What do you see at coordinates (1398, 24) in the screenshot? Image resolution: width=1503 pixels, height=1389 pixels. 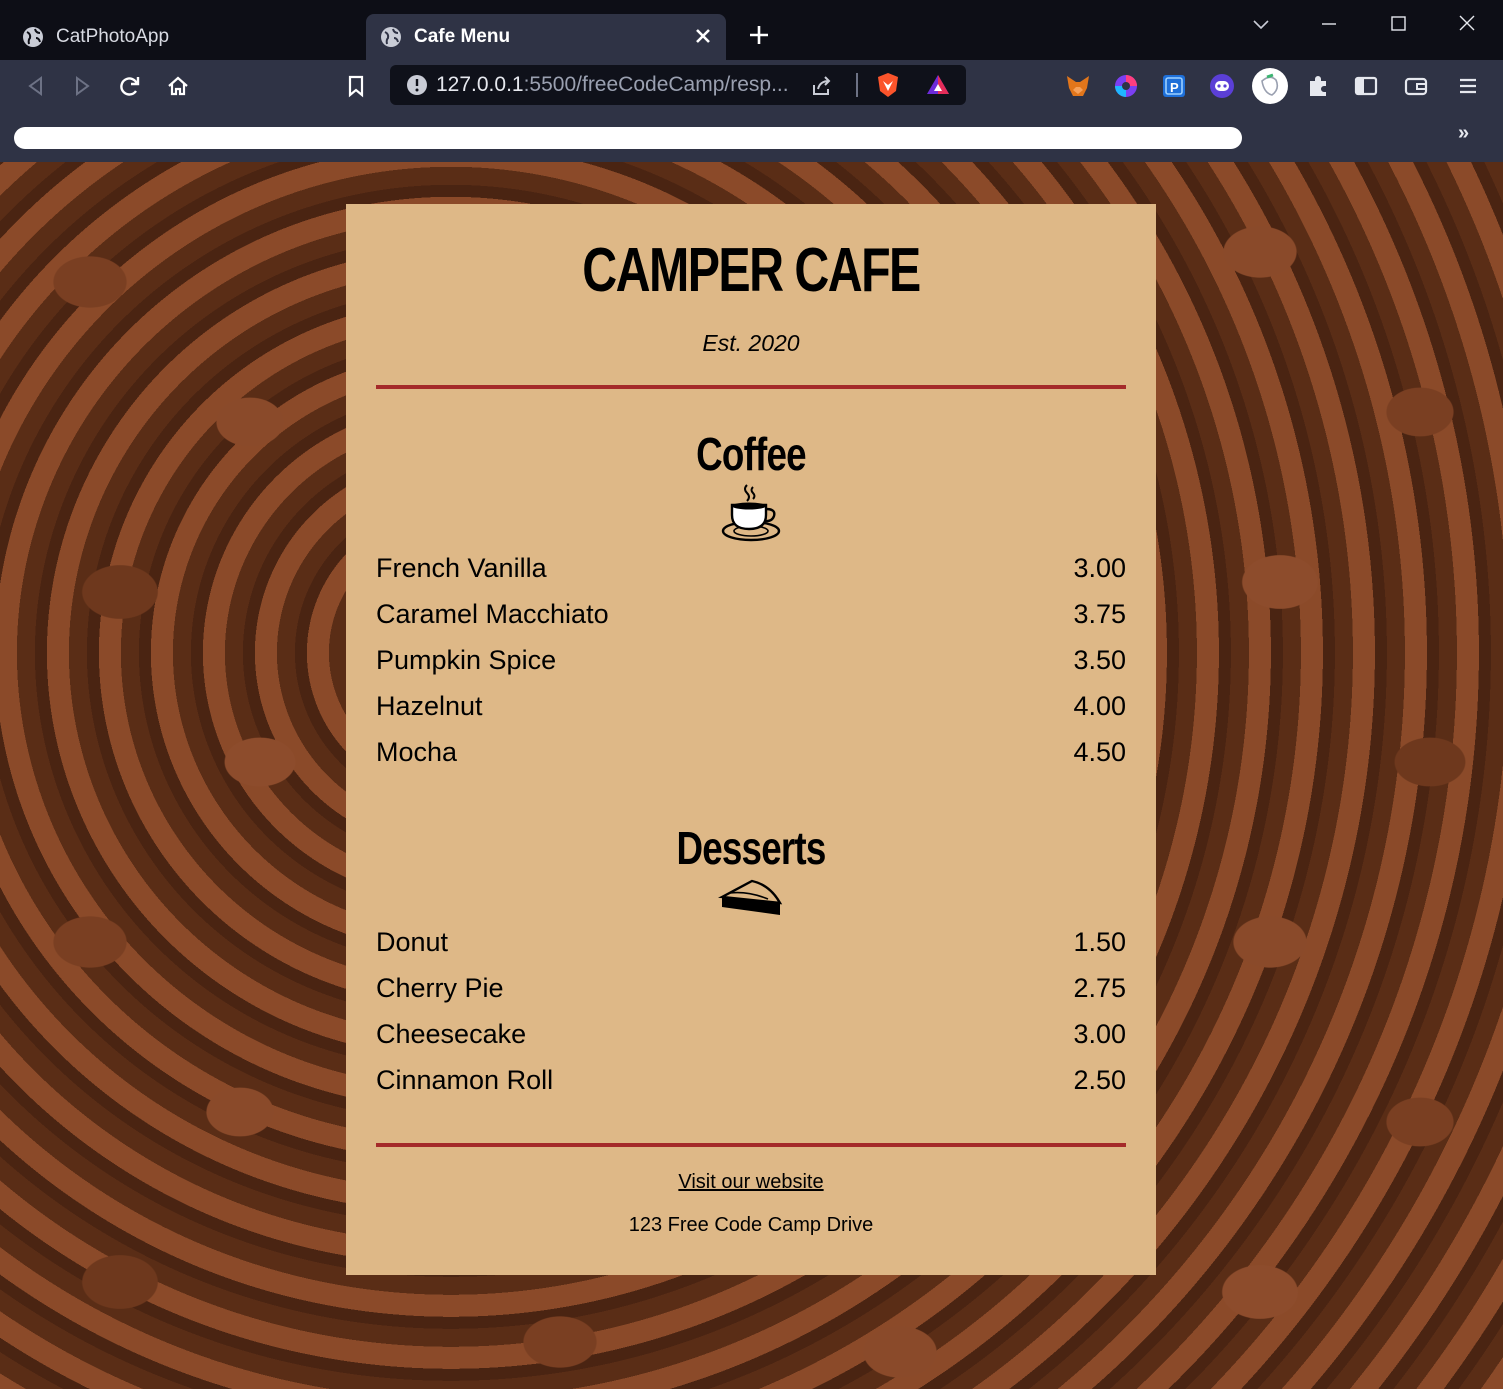 I see `maximize-icon` at bounding box center [1398, 24].